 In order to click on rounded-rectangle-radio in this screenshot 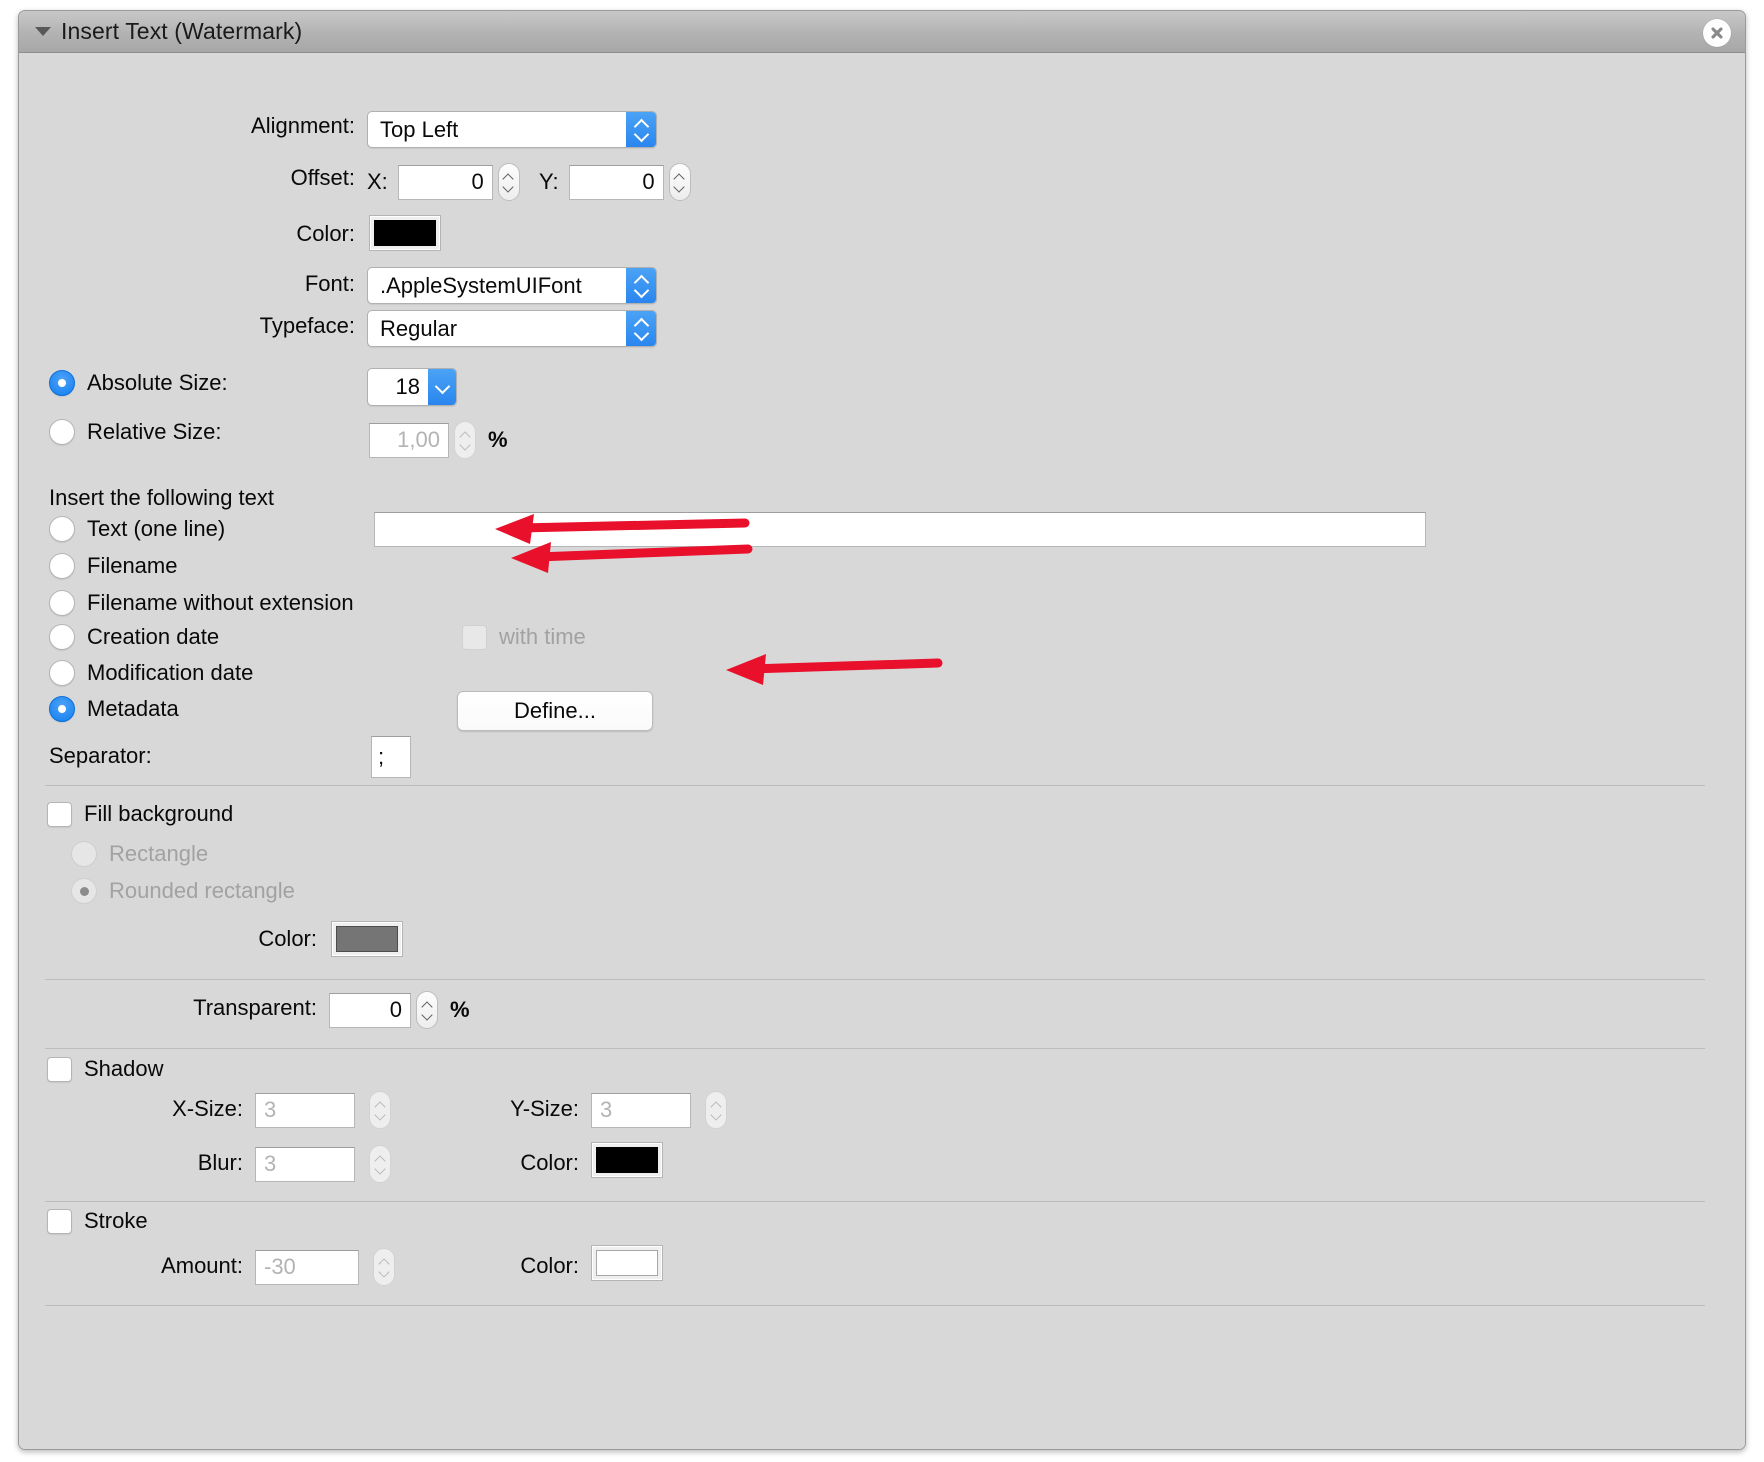, I will do `click(84, 891)`.